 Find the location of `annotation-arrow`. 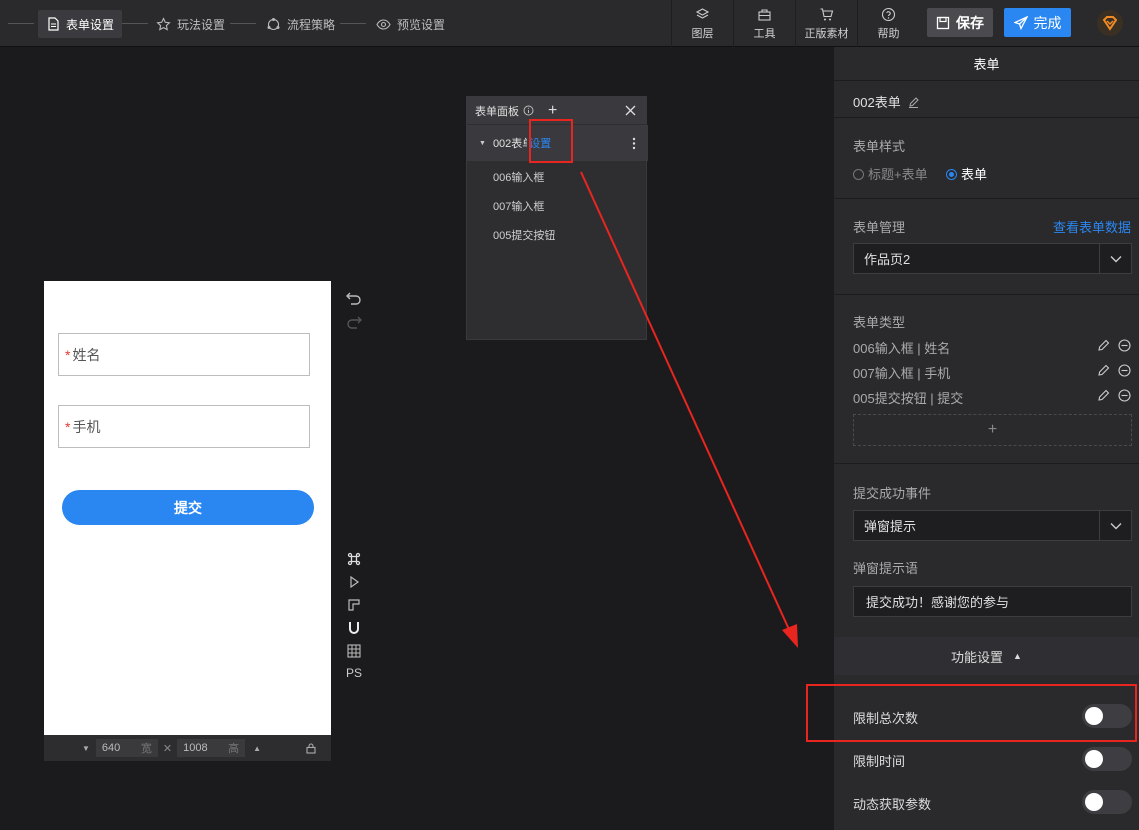

annotation-arrow is located at coordinates (689, 409).